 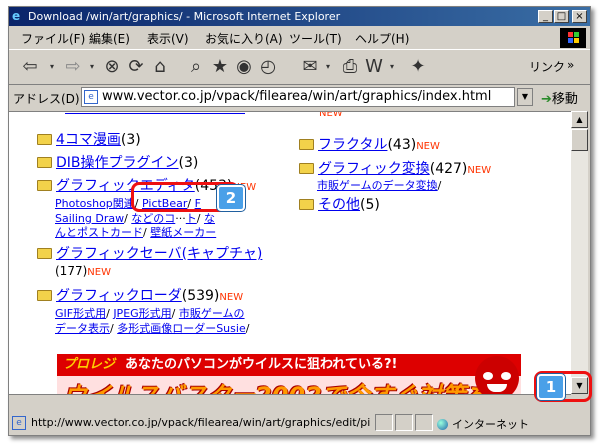 I want to click on category-graphic-converter: グラフィック変換(427)NEW, so click(x=395, y=168).